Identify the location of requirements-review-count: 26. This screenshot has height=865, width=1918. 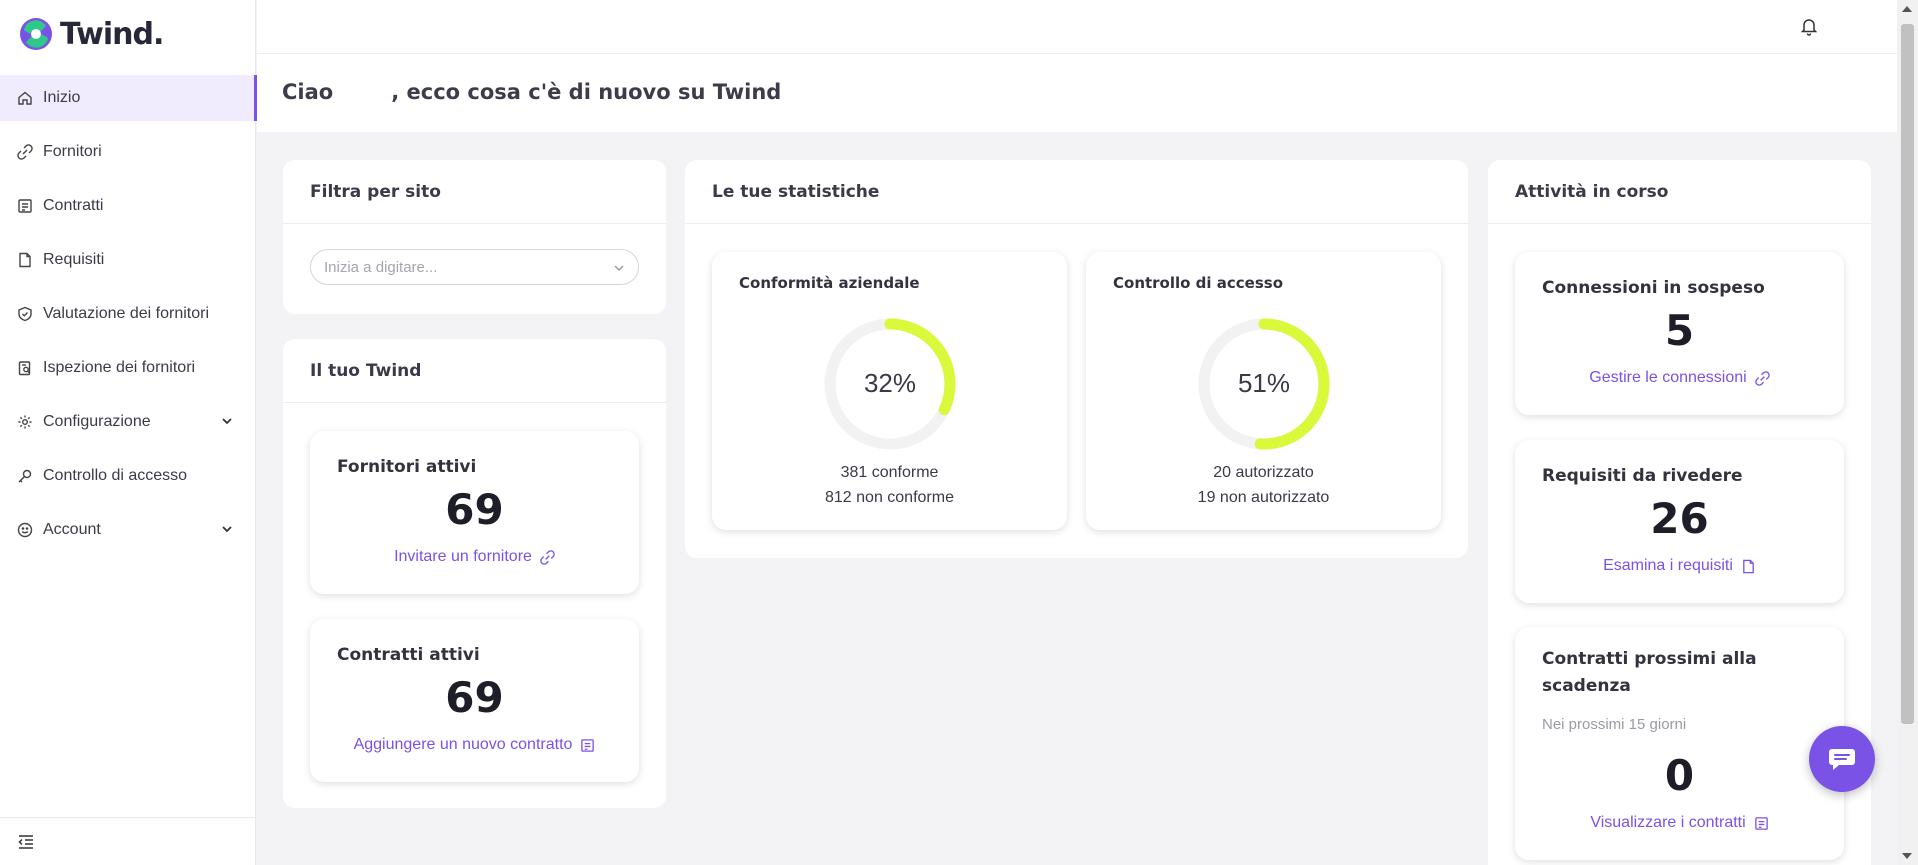
(1679, 518).